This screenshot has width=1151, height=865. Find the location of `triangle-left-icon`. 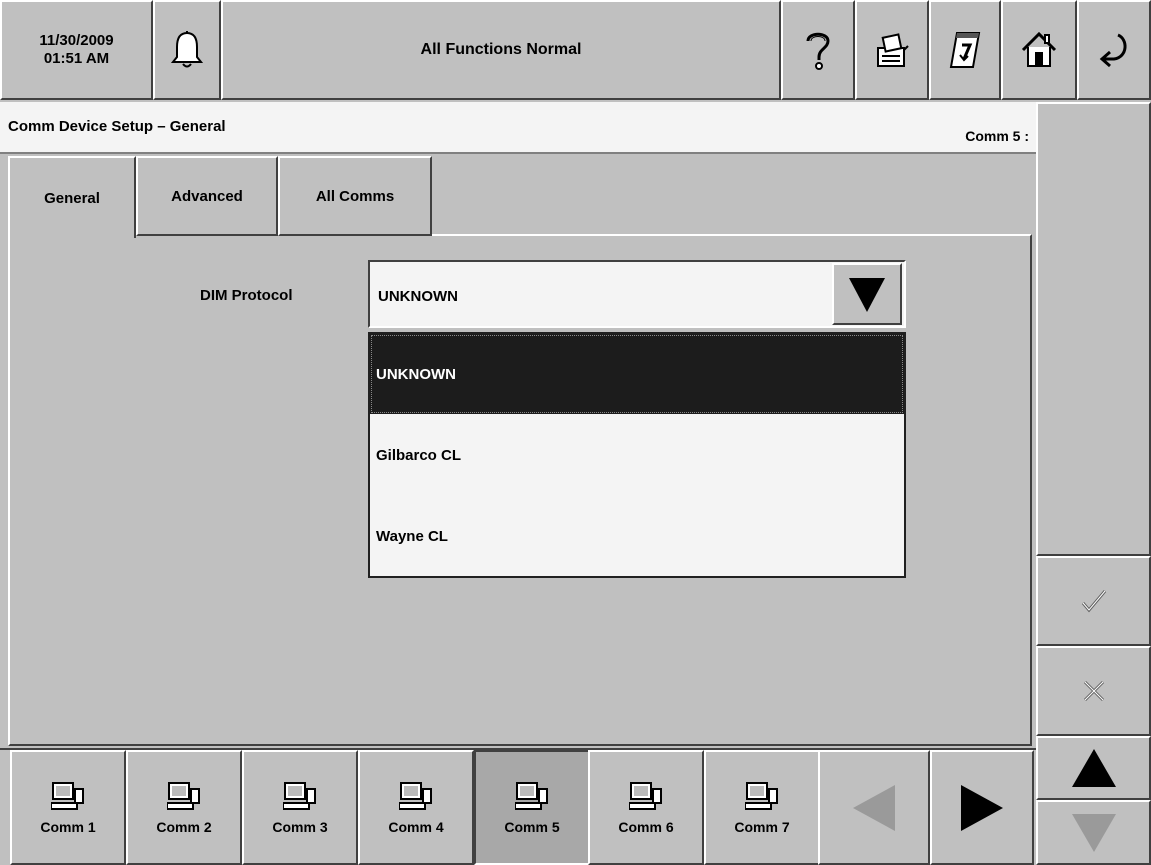

triangle-left-icon is located at coordinates (874, 807).